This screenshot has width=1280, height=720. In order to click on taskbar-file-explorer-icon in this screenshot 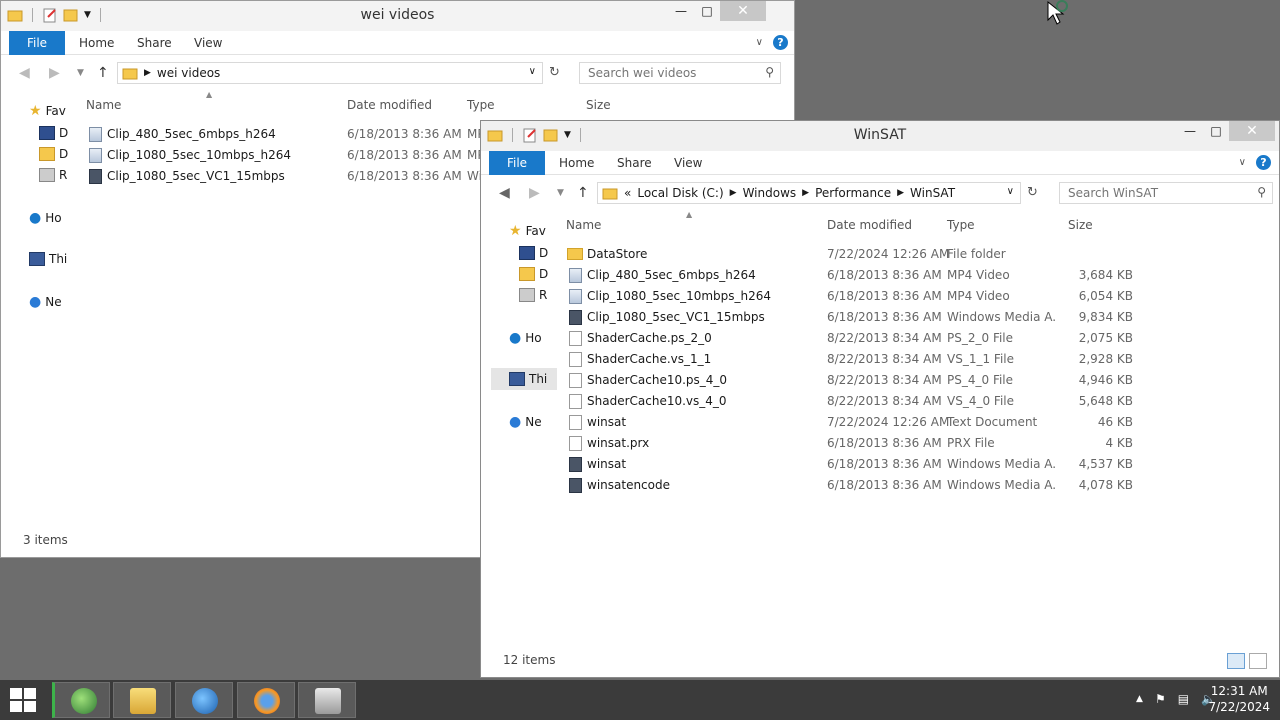, I will do `click(142, 700)`.